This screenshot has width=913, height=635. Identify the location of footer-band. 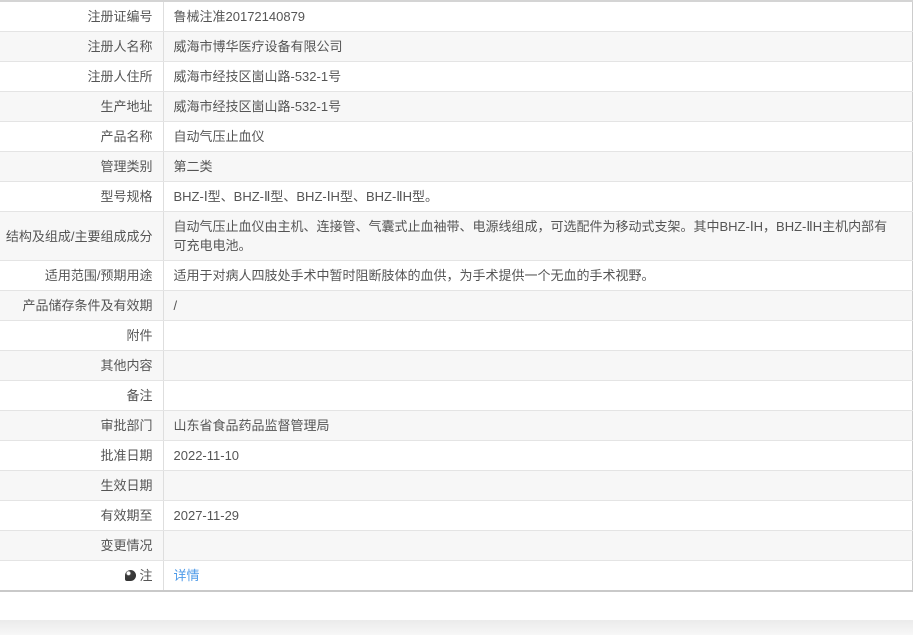
(456, 627).